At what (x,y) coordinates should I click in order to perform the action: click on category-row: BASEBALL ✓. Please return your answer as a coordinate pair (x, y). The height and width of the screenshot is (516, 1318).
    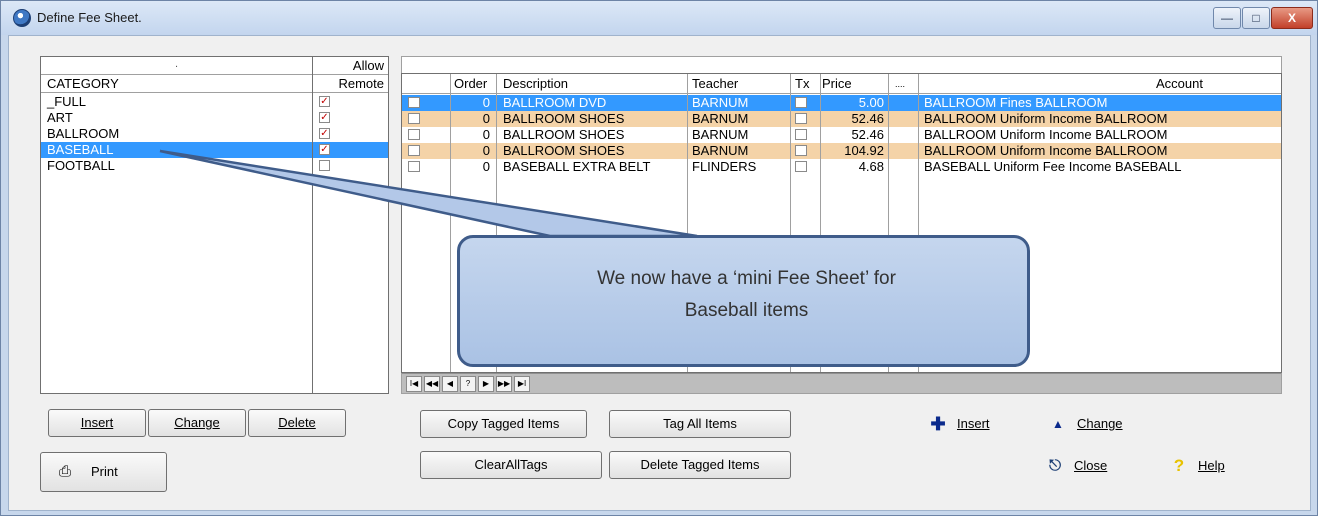
    Looking at the image, I should click on (214, 150).